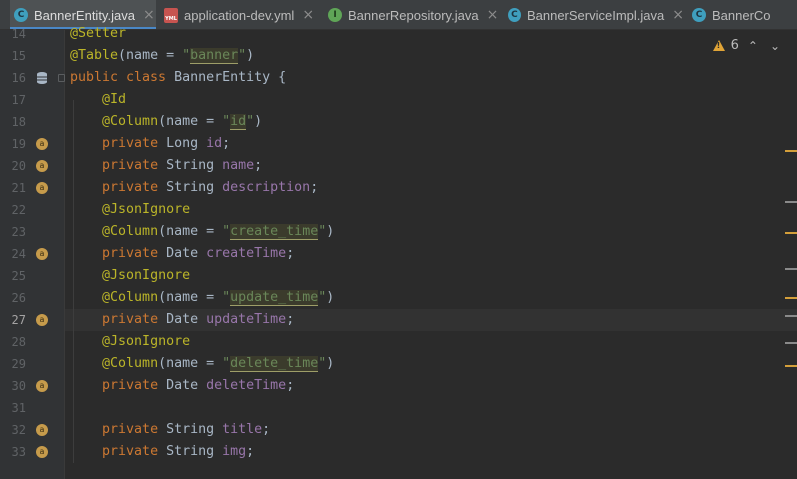 The image size is (797, 479). What do you see at coordinates (398, 364) in the screenshot?
I see `code-line: 29 @Column(name = "delete_time")` at bounding box center [398, 364].